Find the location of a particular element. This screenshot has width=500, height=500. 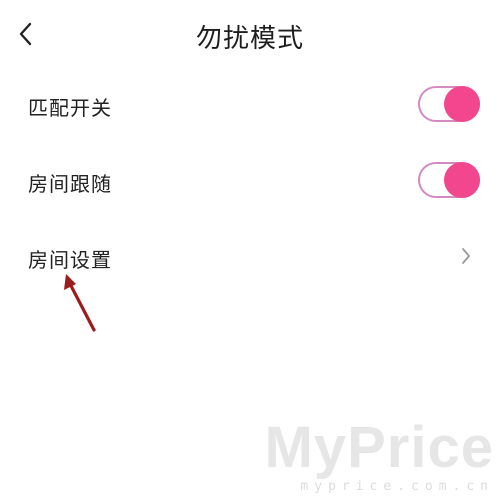

annotation-arrow-icon is located at coordinates (80, 303).